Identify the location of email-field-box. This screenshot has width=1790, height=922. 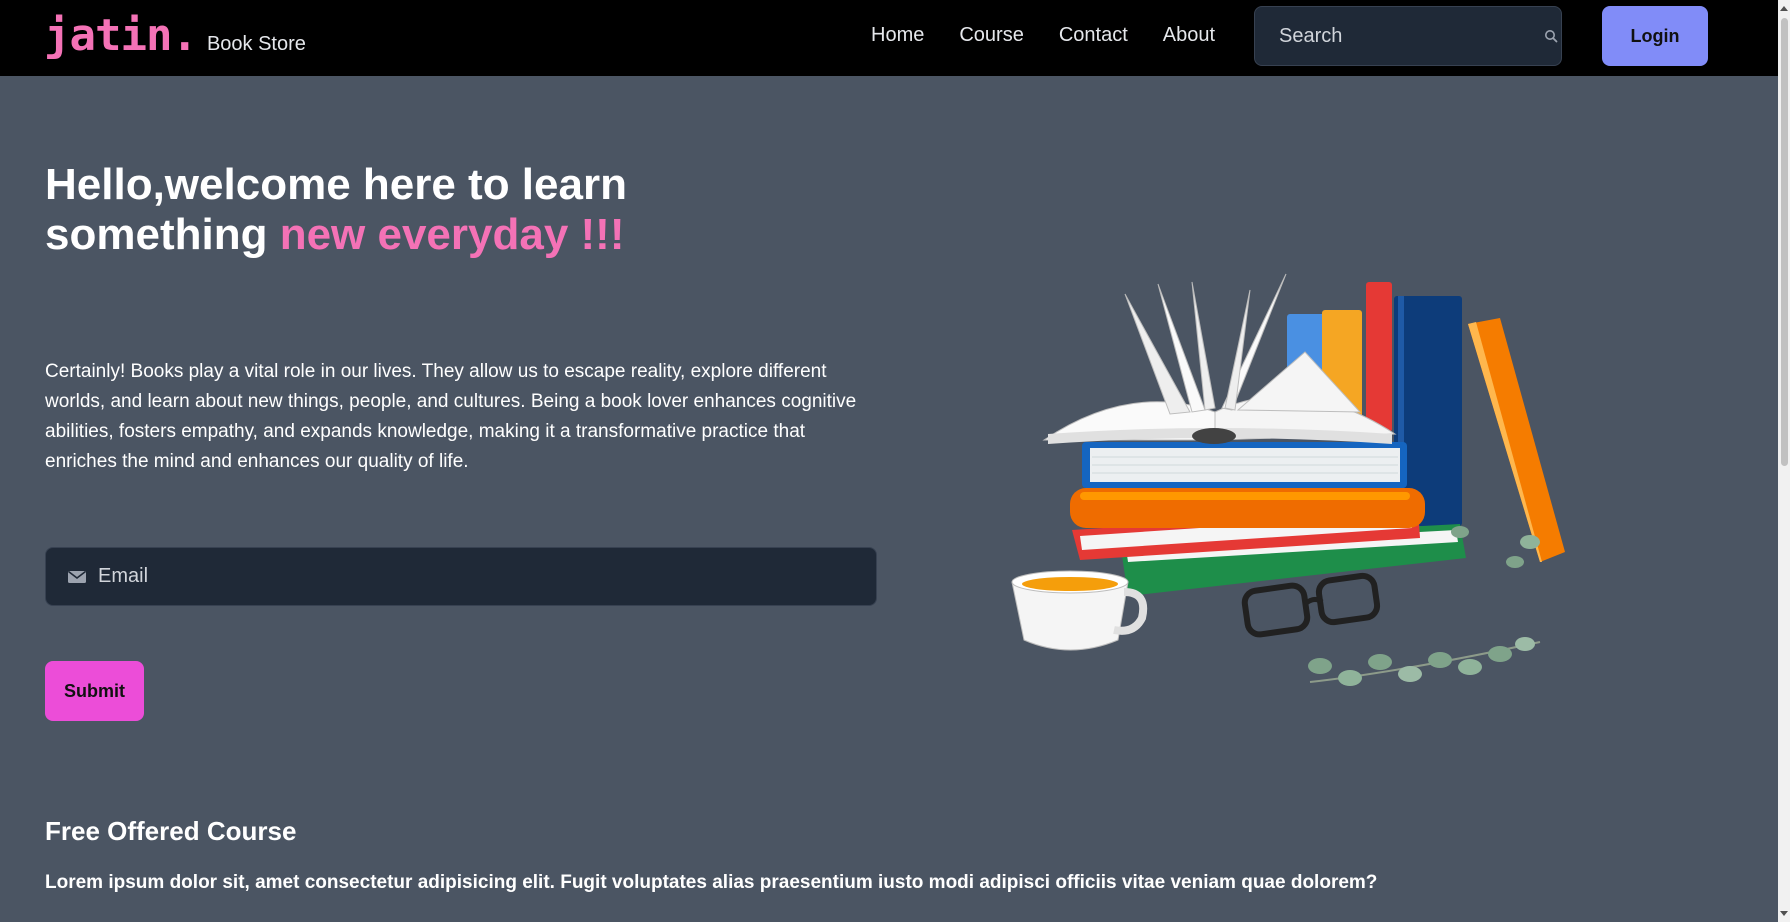
(461, 576).